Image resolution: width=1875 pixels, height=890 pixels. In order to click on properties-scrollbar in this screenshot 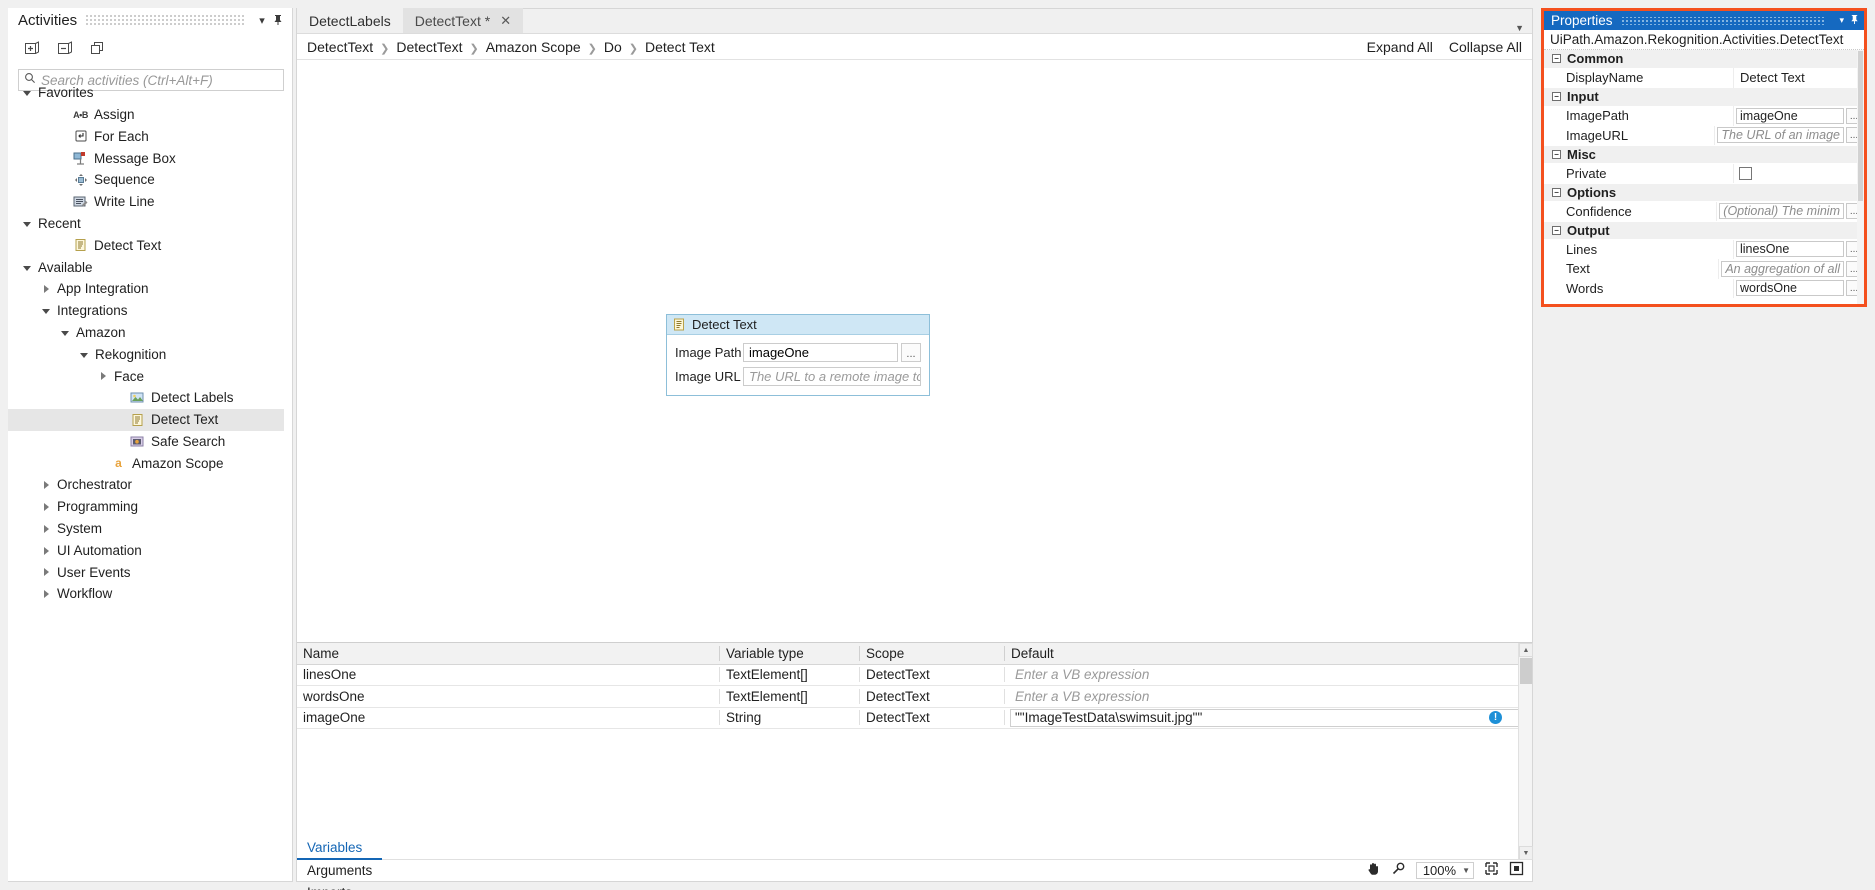, I will do `click(1860, 177)`.